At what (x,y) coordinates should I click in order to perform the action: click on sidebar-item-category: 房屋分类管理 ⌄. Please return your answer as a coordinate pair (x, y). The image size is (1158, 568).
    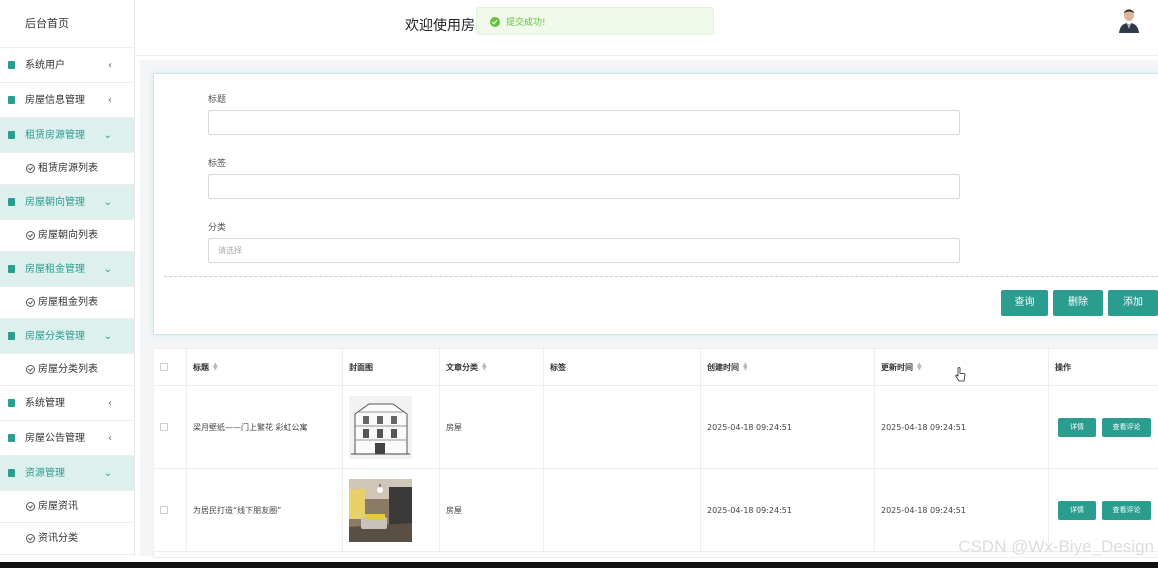
    Looking at the image, I should click on (67, 336).